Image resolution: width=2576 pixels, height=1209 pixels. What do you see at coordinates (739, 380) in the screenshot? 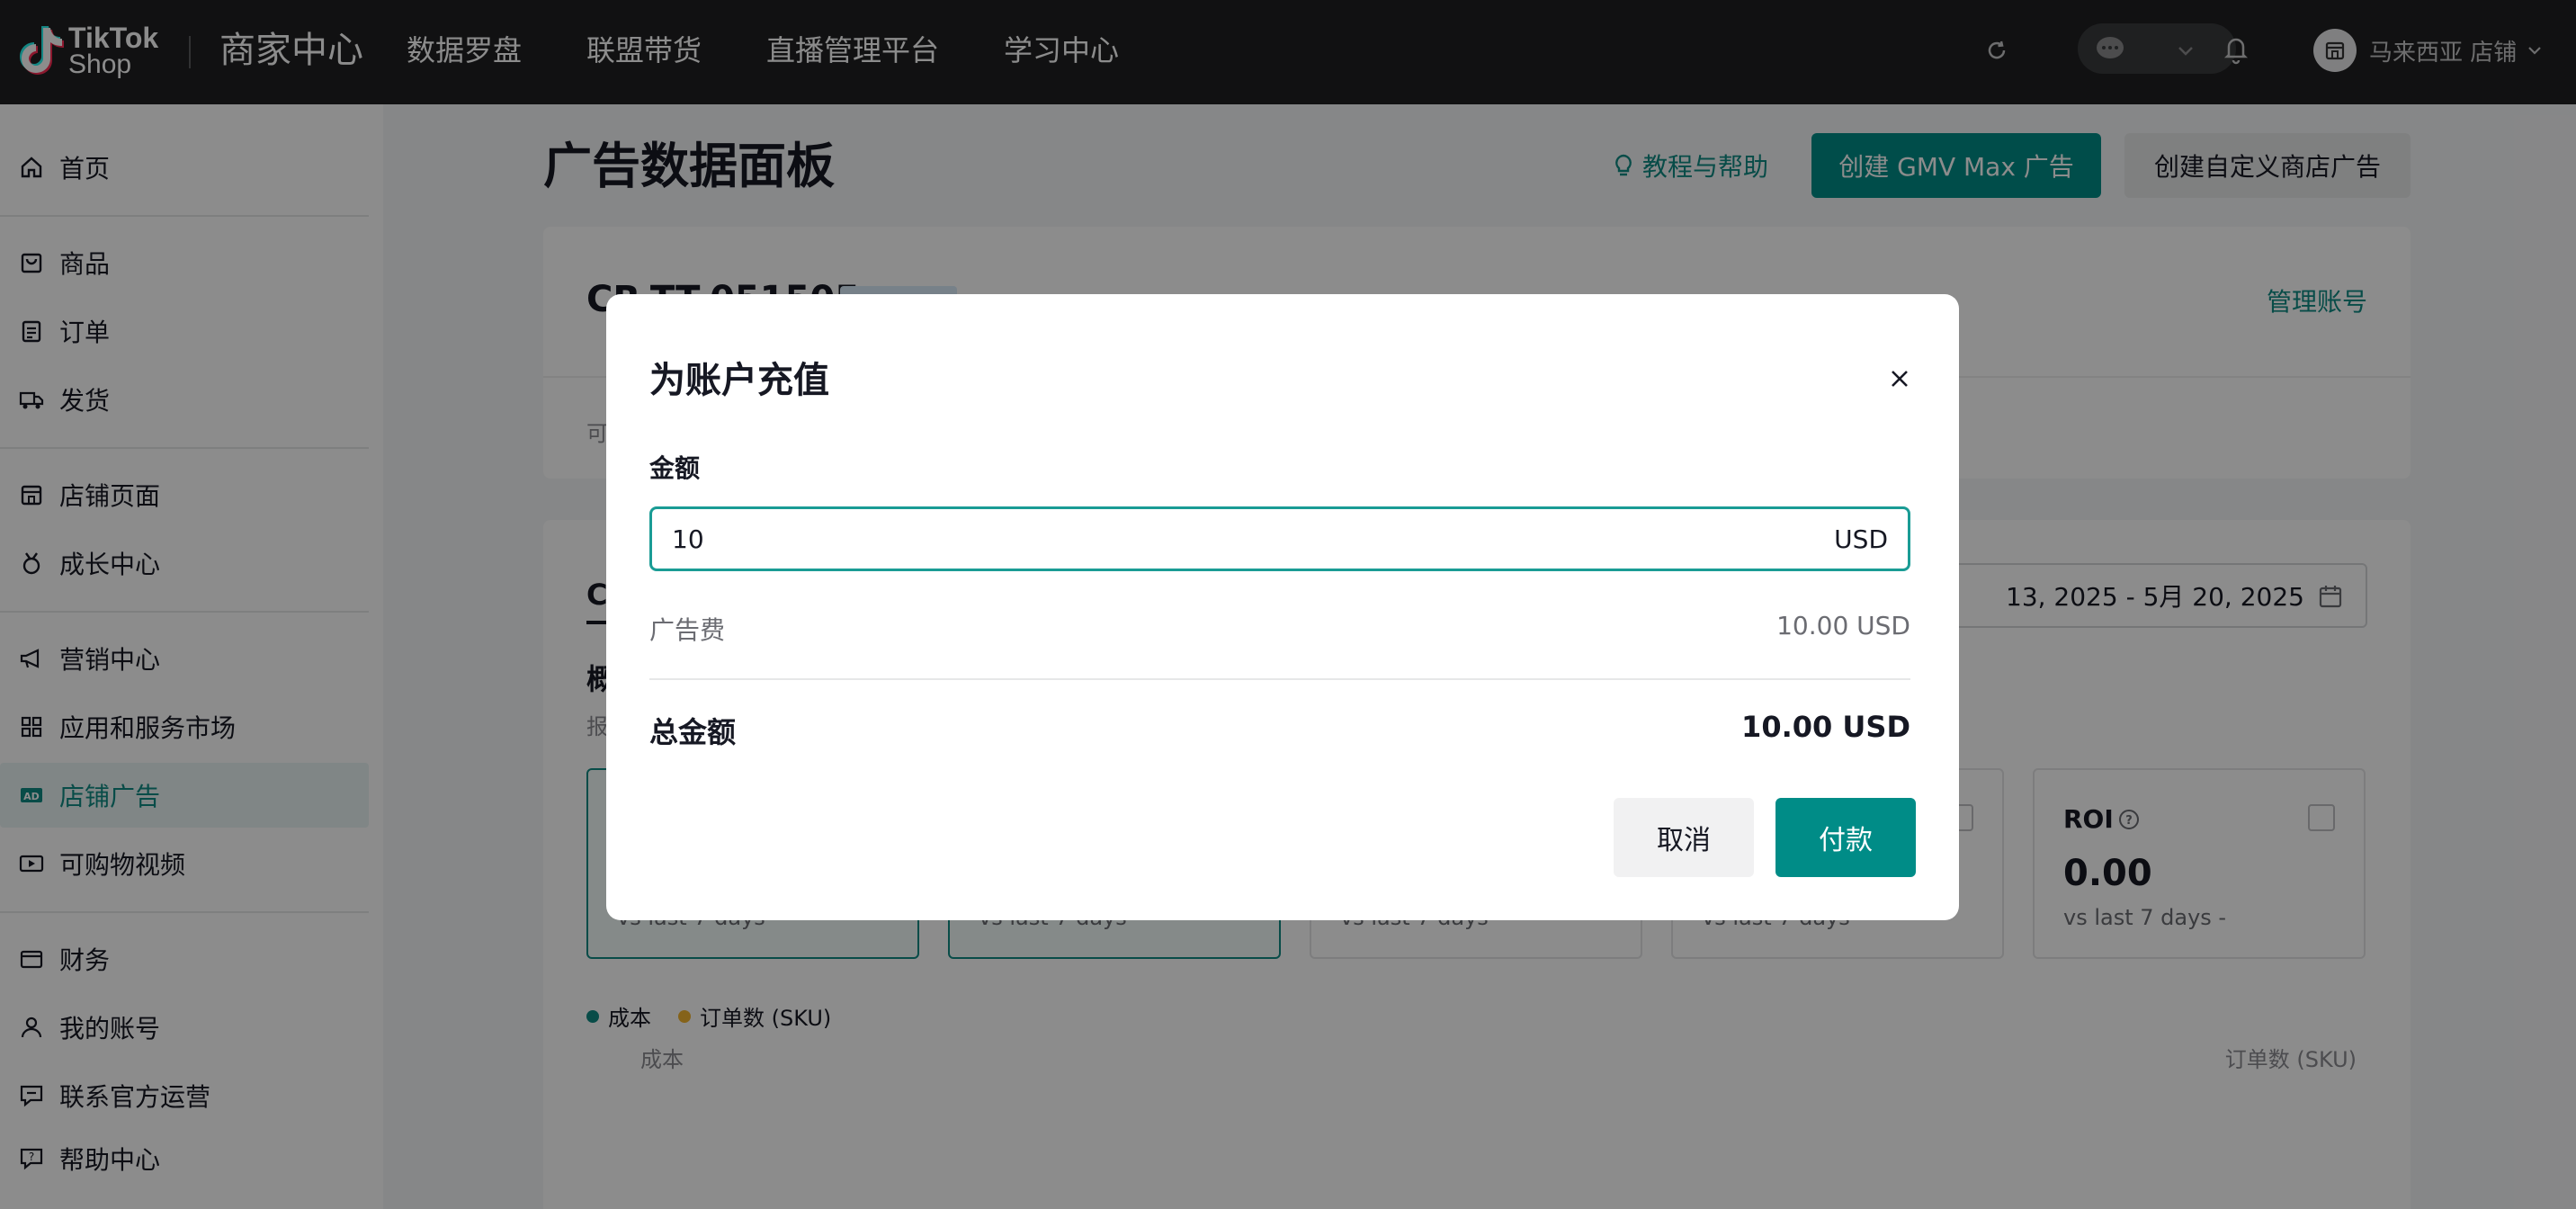
I see `dialog-title: 为账户充值` at bounding box center [739, 380].